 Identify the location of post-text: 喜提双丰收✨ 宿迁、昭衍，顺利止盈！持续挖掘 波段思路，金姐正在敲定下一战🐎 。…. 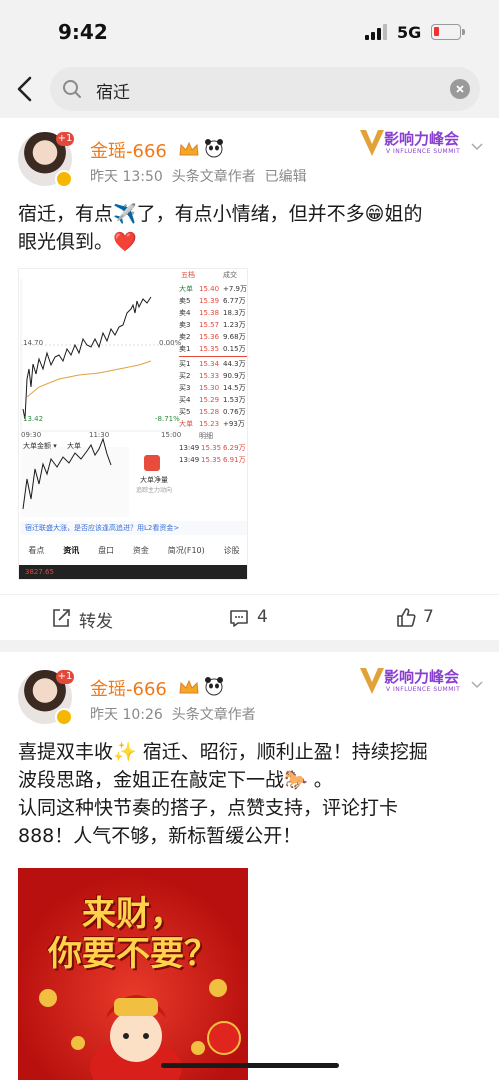
(250, 794).